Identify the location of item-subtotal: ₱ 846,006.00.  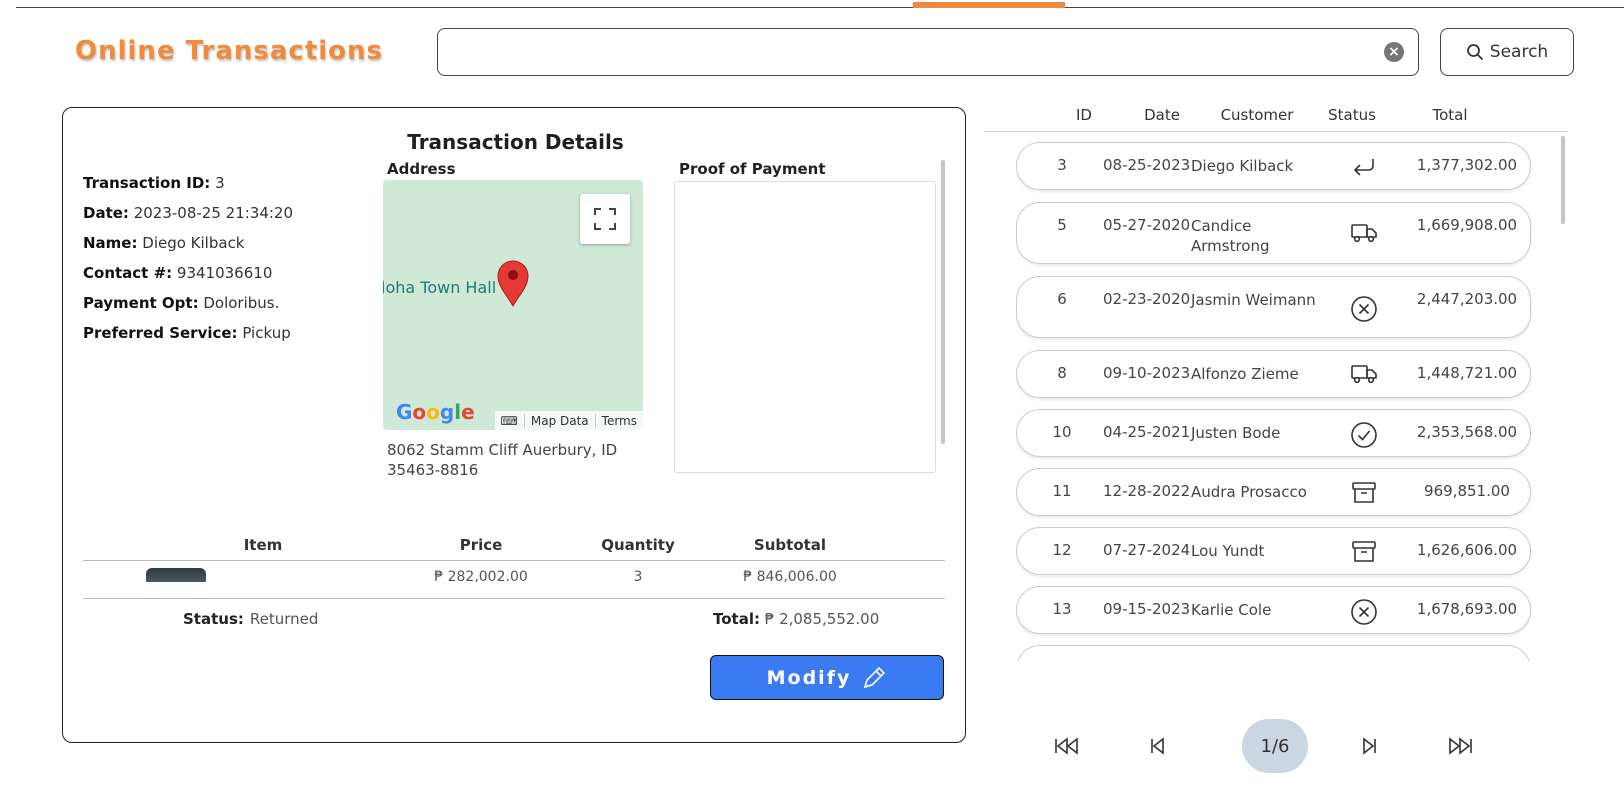
(790, 575).